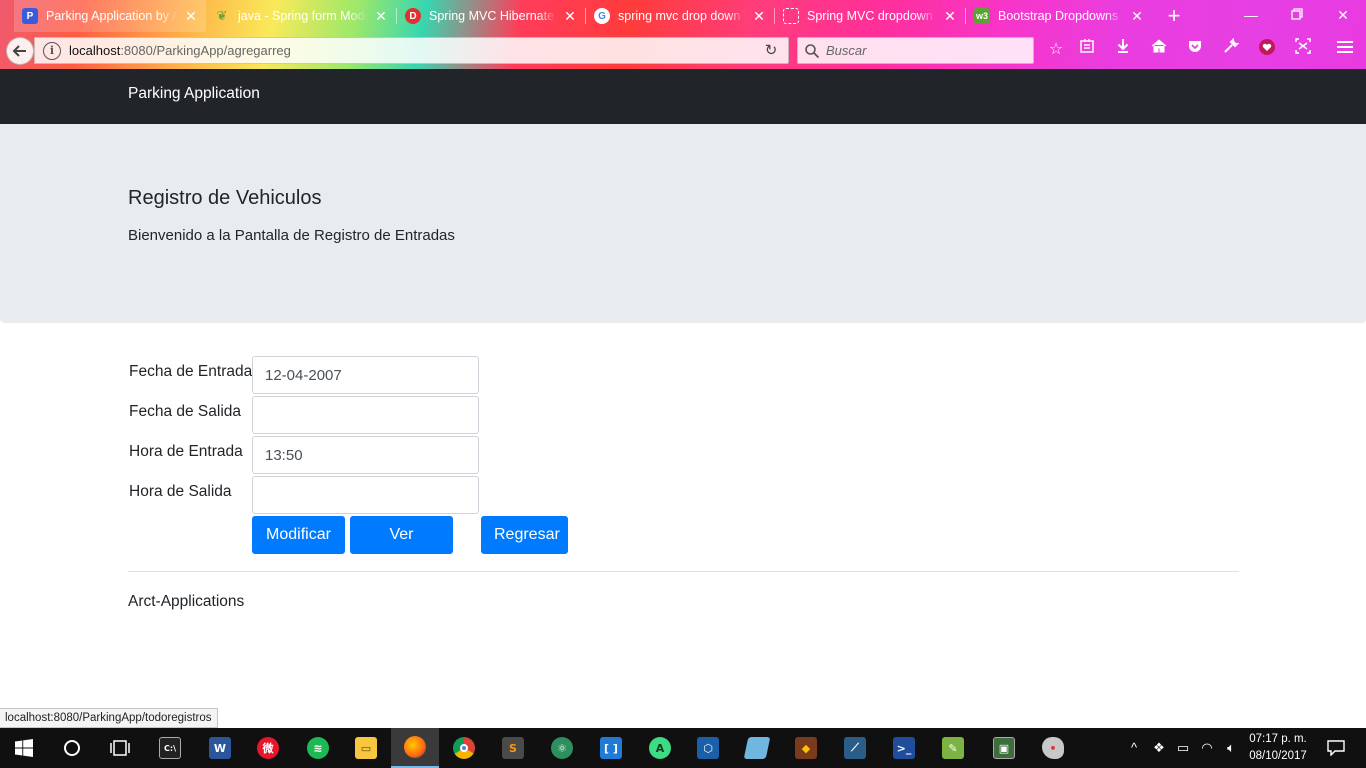 The image size is (1366, 768). I want to click on sublime-text-icon: S, so click(513, 748).